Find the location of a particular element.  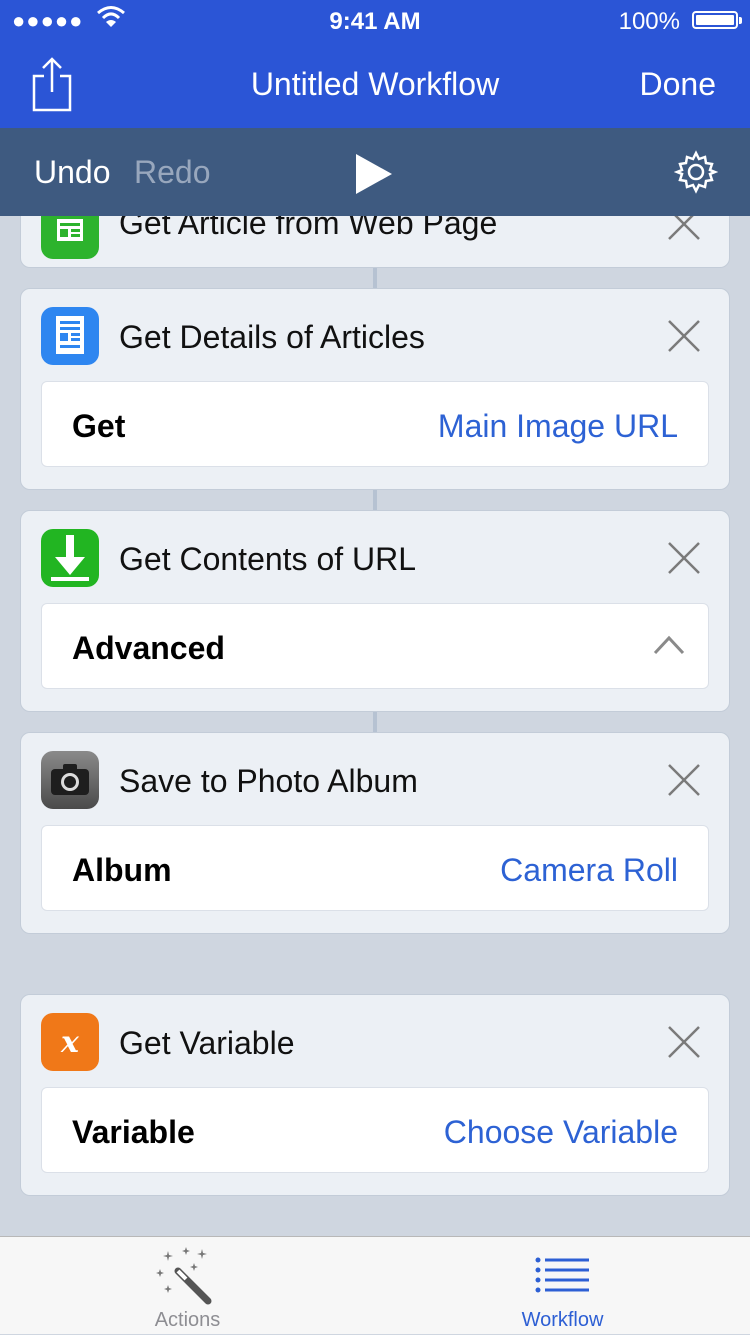

editor-toolbar: Undo Redo is located at coordinates (375, 172).